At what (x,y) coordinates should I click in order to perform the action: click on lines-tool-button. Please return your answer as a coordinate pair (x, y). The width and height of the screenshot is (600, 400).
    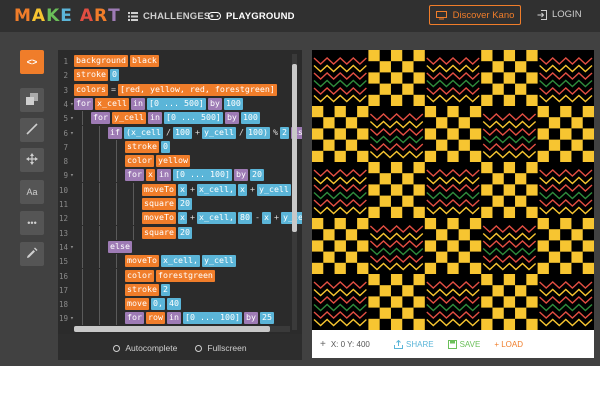
    Looking at the image, I should click on (32, 130).